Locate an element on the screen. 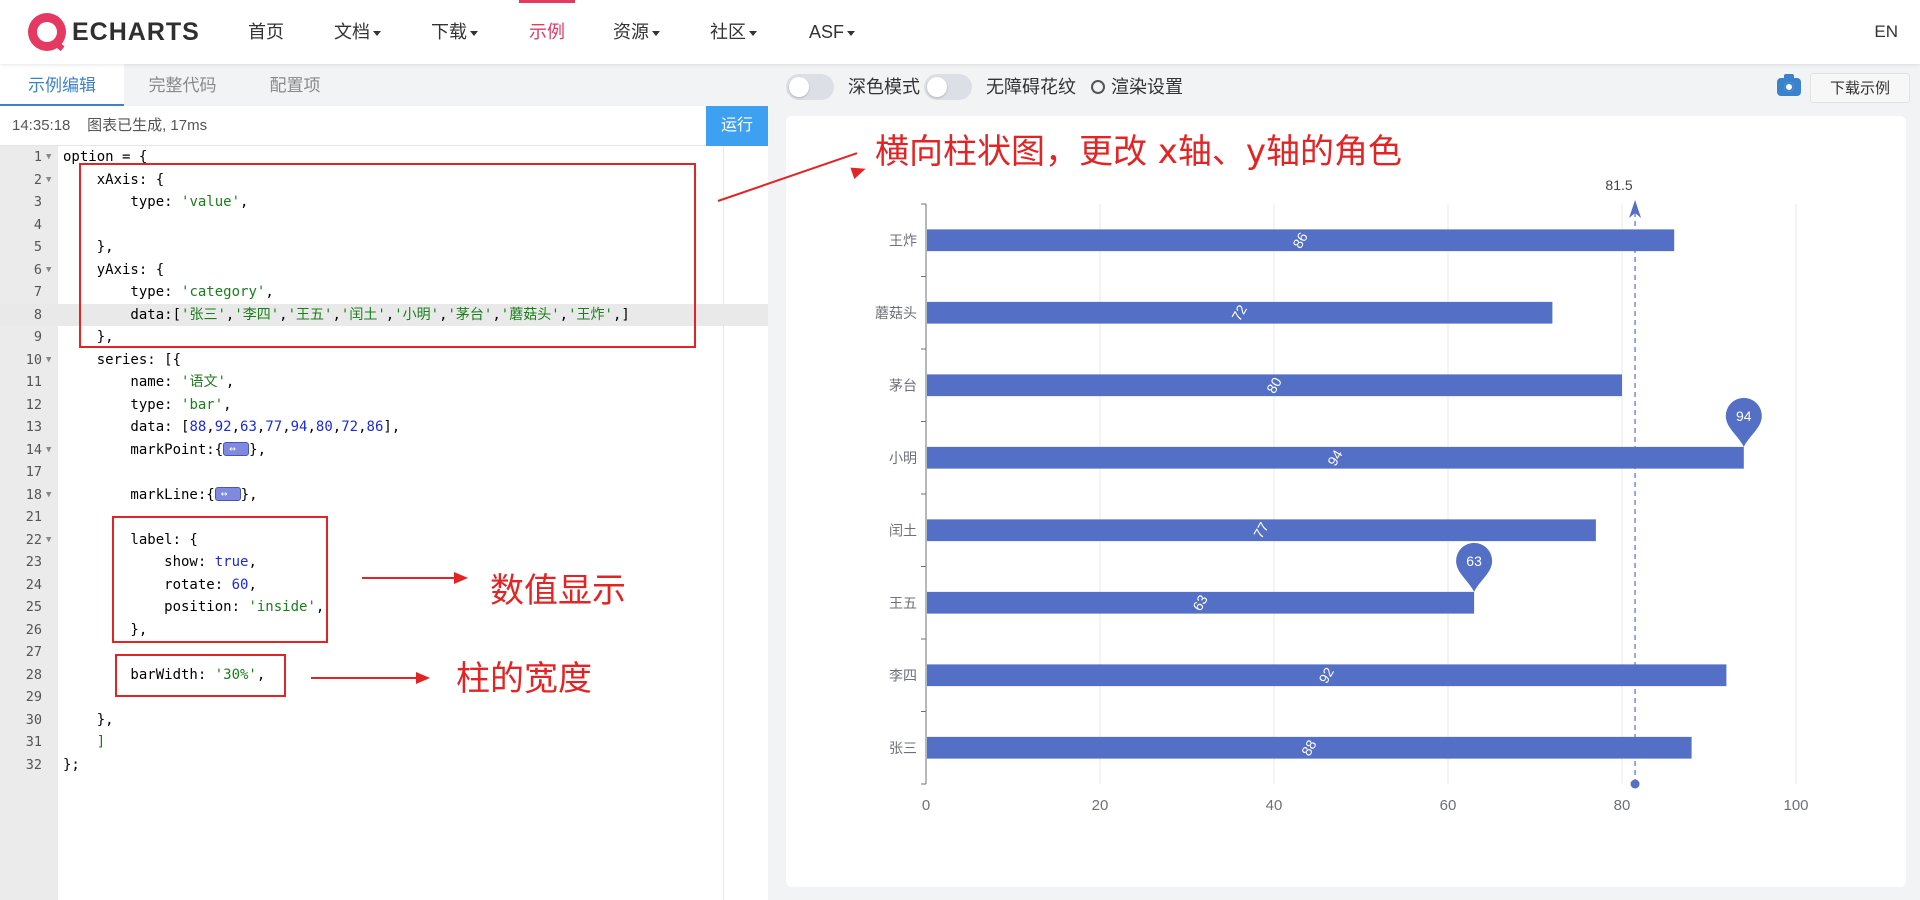 The image size is (1920, 900). x-tick-label: 100 is located at coordinates (1795, 805).